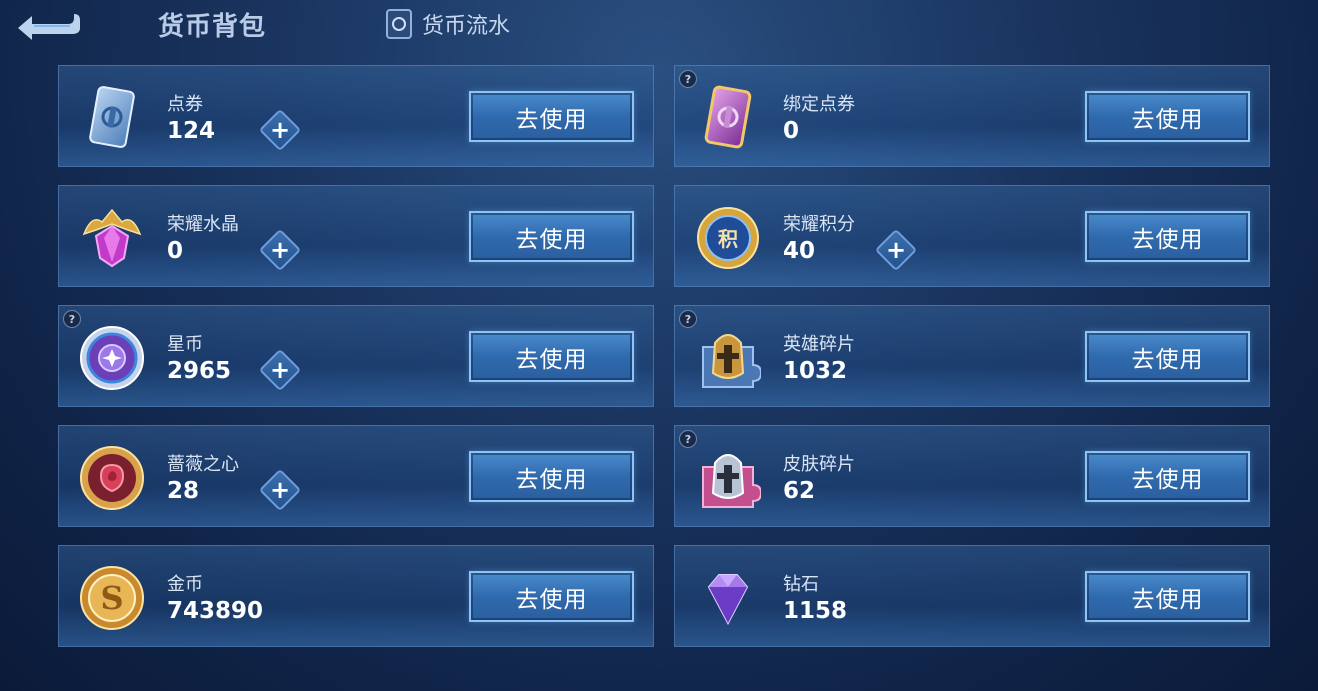 The width and height of the screenshot is (1318, 691). I want to click on back-arrow-icon, so click(49, 27).